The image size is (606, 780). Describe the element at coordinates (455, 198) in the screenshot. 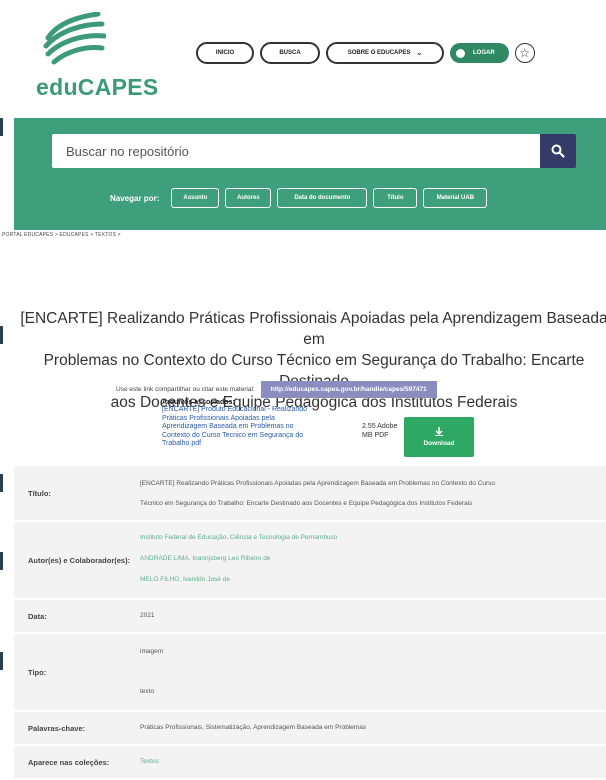

I see `browse-material-uab-button: Material UAB` at that location.